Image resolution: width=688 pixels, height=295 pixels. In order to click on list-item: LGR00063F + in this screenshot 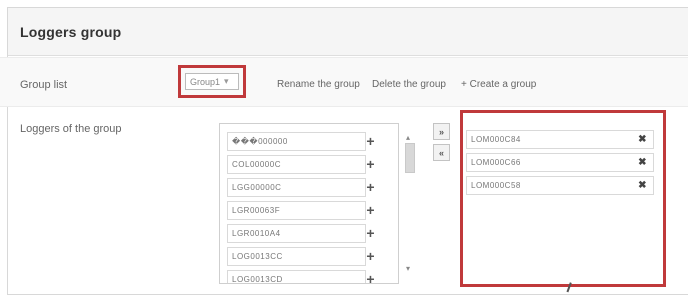, I will do `click(301, 210)`.